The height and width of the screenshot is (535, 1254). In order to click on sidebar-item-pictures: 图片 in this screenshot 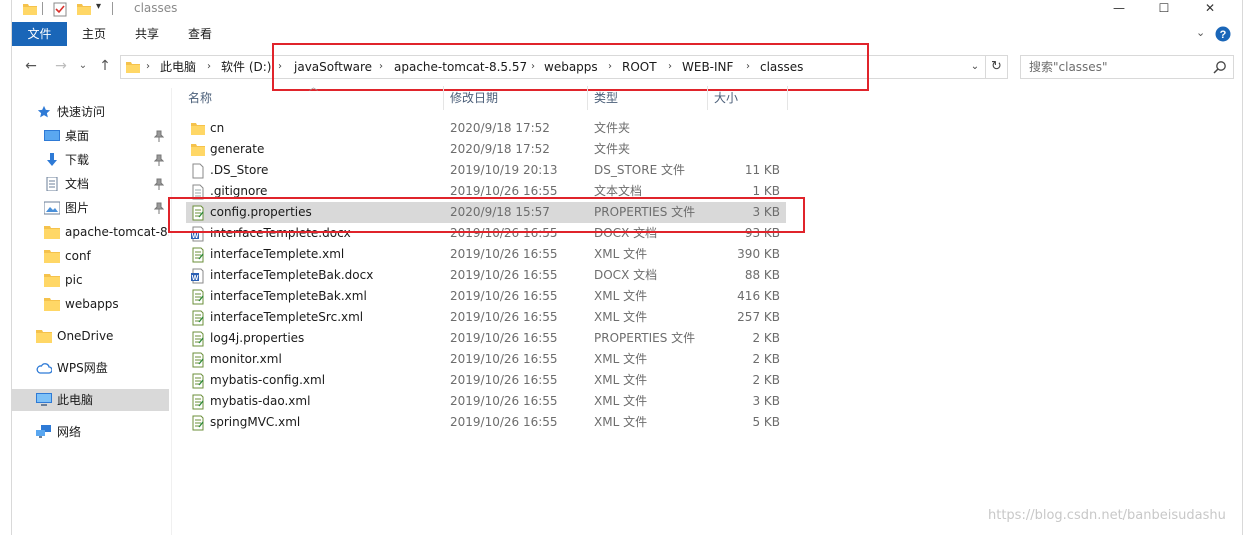, I will do `click(90, 208)`.